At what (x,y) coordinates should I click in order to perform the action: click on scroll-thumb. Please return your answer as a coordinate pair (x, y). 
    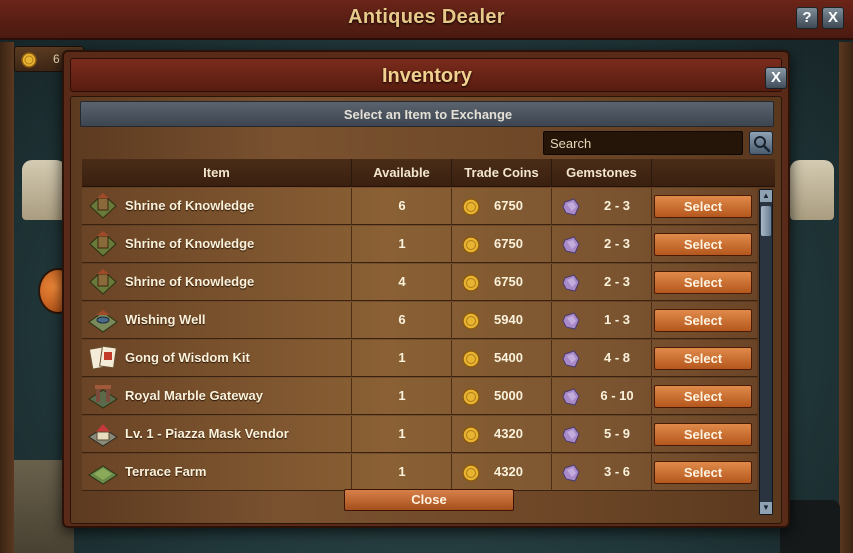
    Looking at the image, I should click on (766, 221).